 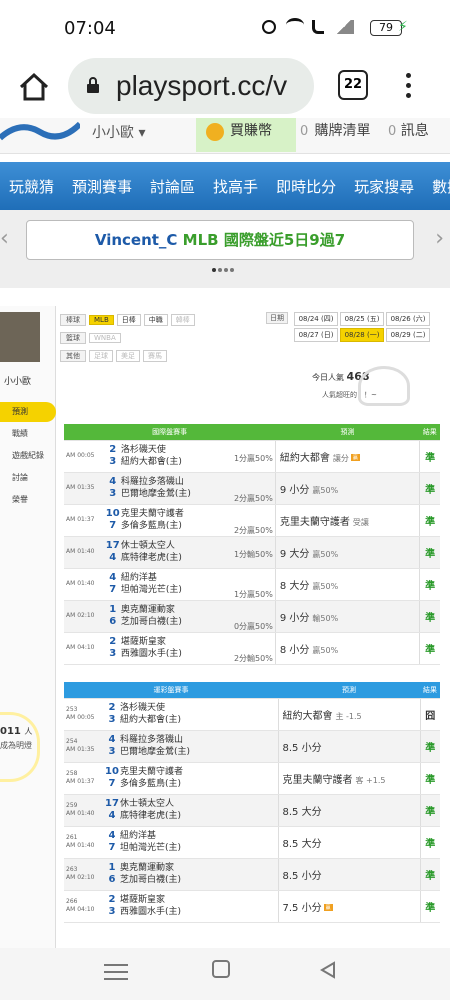 I want to click on sidebar-item-history: 遊戲紀錄, so click(x=28, y=456).